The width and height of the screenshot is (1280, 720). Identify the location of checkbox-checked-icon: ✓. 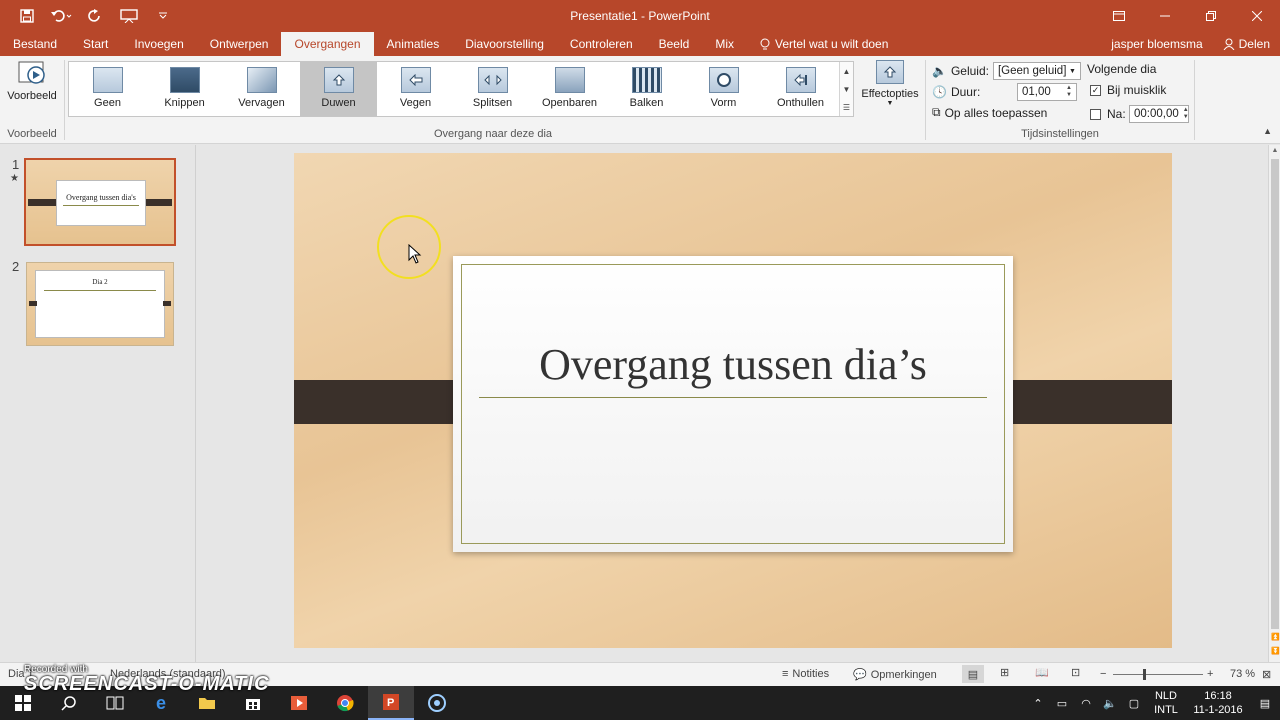
(1095, 90).